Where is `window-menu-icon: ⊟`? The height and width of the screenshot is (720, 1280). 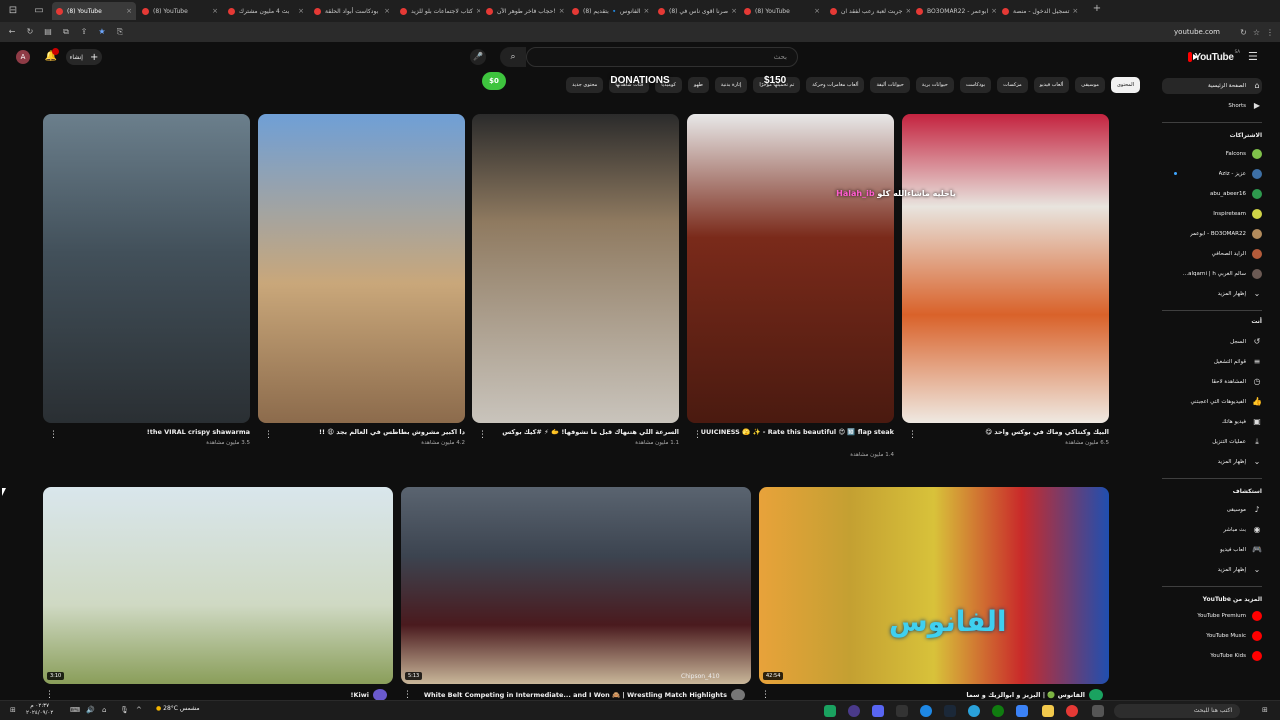 window-menu-icon: ⊟ is located at coordinates (13, 11).